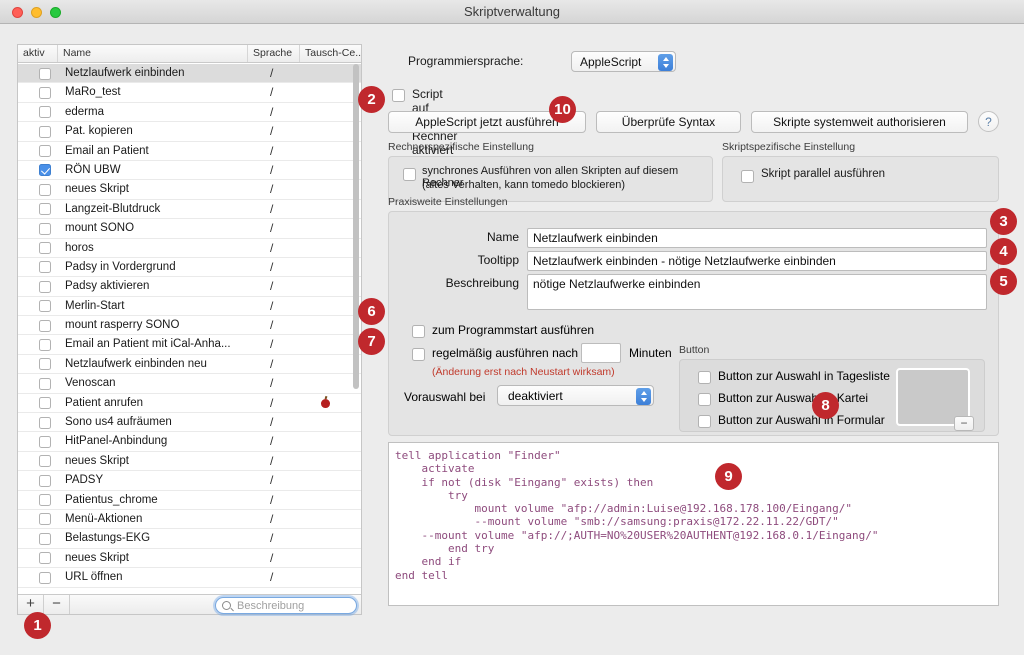 This screenshot has width=1024, height=655. Describe the element at coordinates (189, 520) in the screenshot. I see `table-row: Menü-Aktionen /` at that location.